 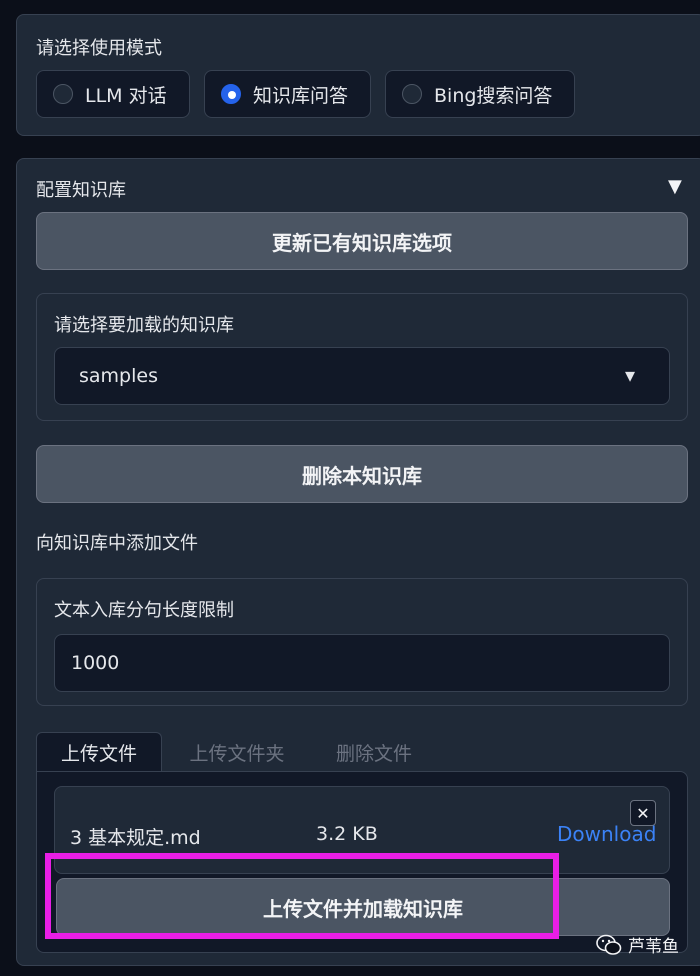 What do you see at coordinates (362, 376) in the screenshot?
I see `kb-select-dropdown: samples ▾` at bounding box center [362, 376].